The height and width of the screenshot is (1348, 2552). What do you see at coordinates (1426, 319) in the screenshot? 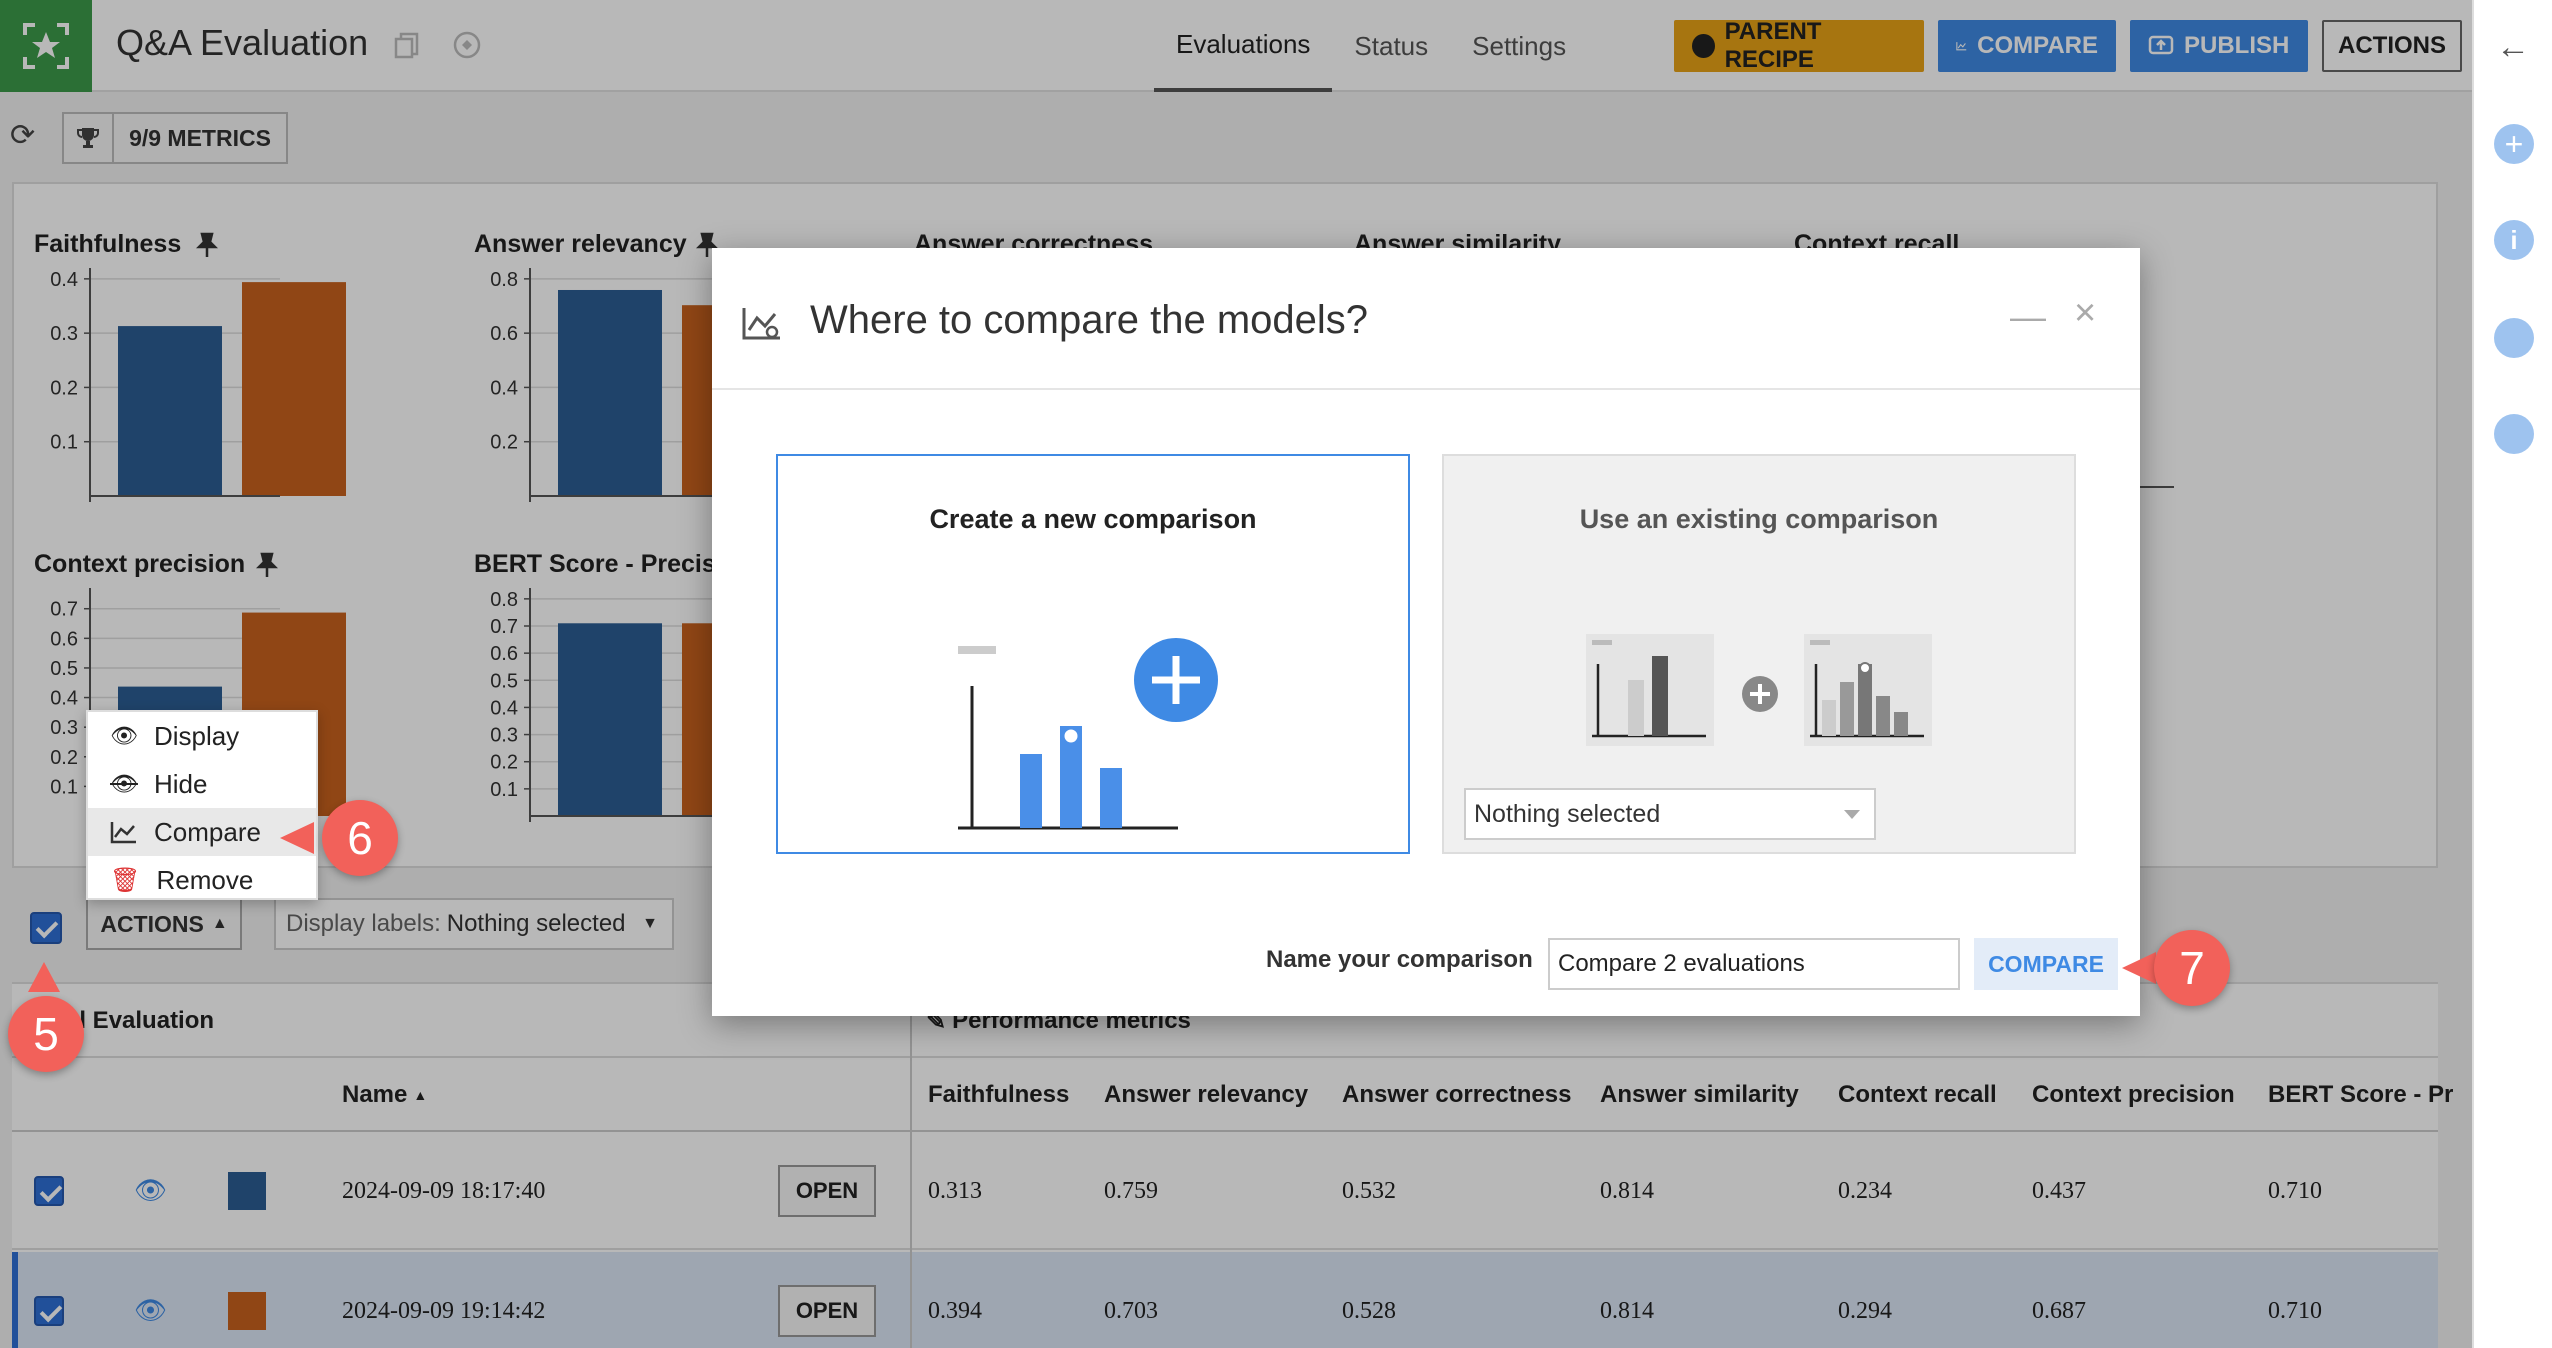
I see `modal-header: Where to compare the models? — ×` at bounding box center [1426, 319].